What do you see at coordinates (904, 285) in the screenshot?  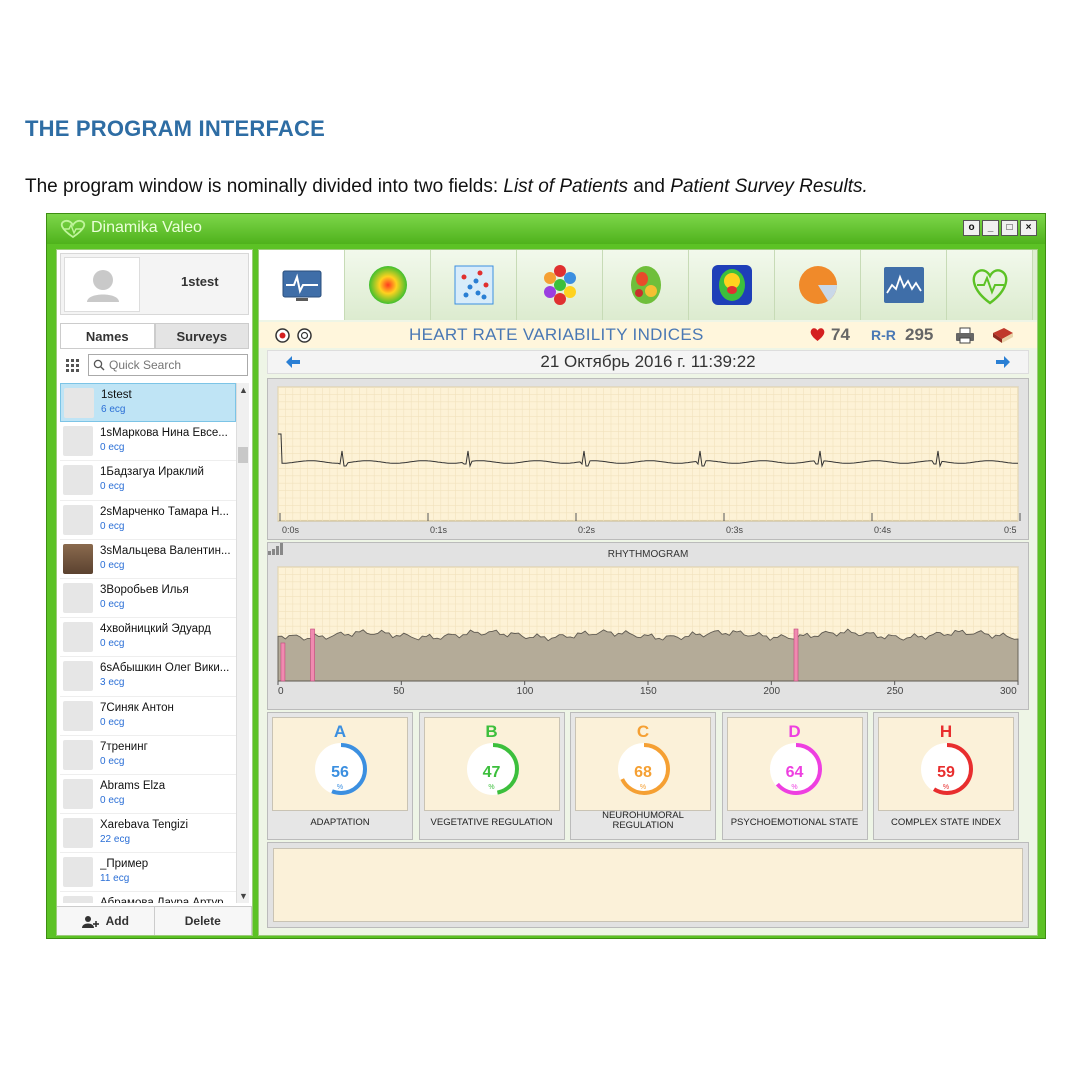 I see `tab-spectrum-chart` at bounding box center [904, 285].